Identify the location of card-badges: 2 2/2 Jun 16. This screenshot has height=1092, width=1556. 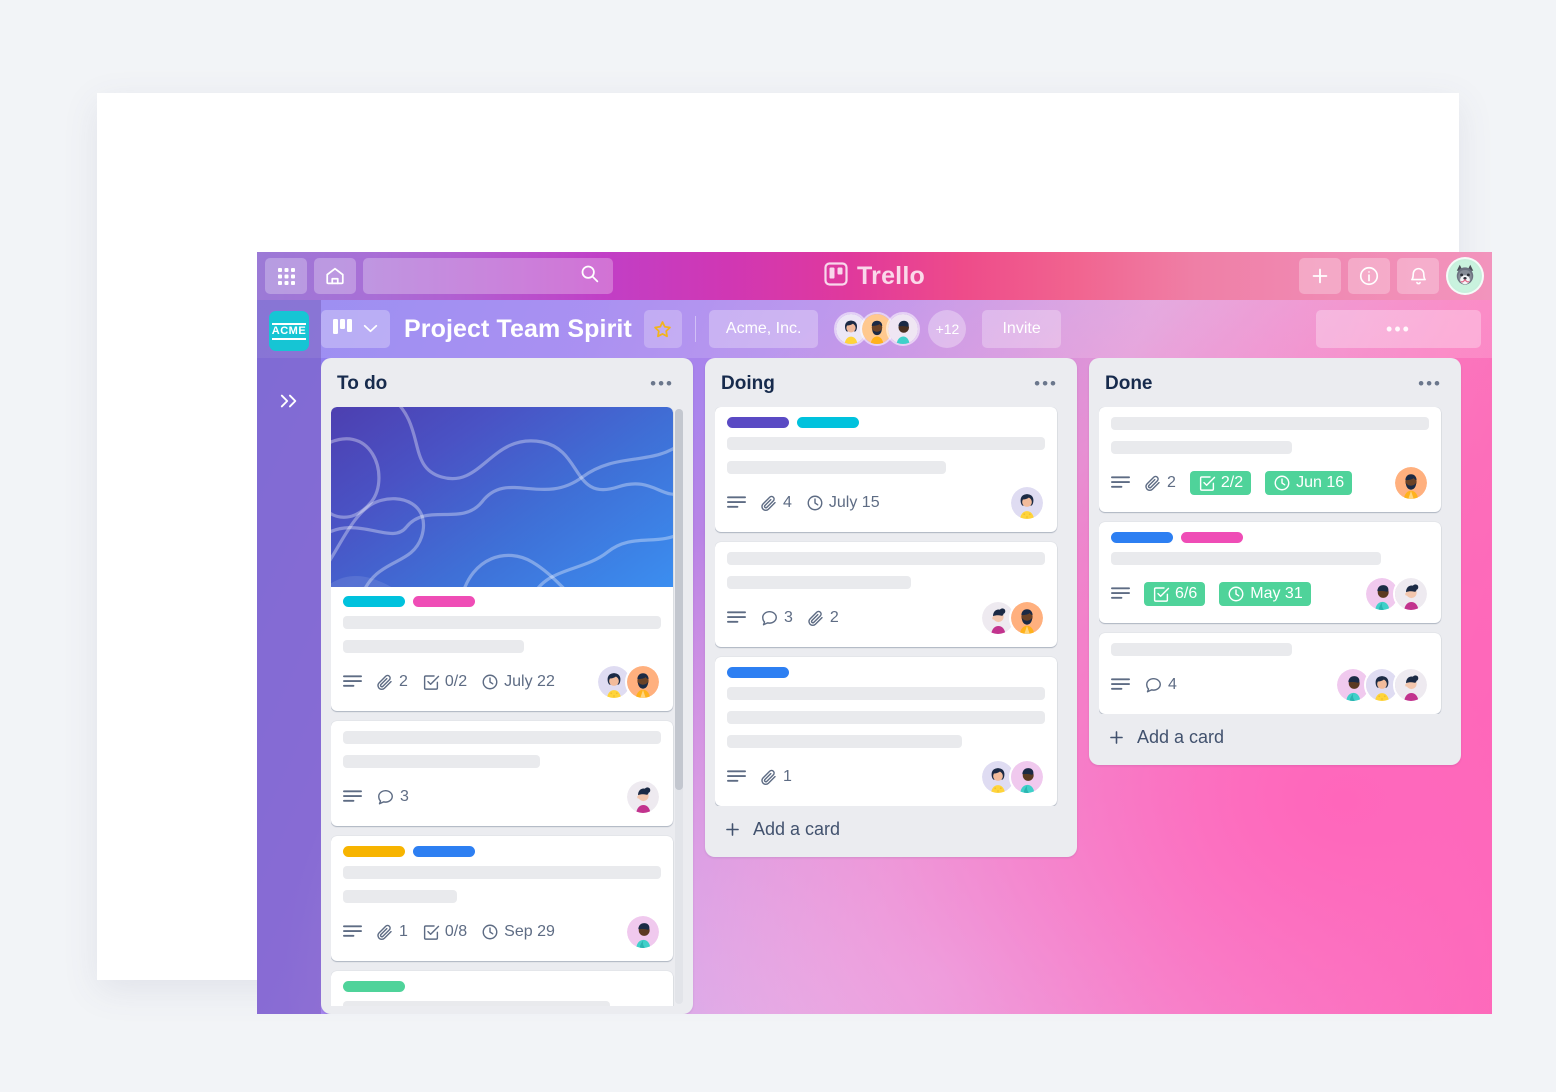
(1270, 483).